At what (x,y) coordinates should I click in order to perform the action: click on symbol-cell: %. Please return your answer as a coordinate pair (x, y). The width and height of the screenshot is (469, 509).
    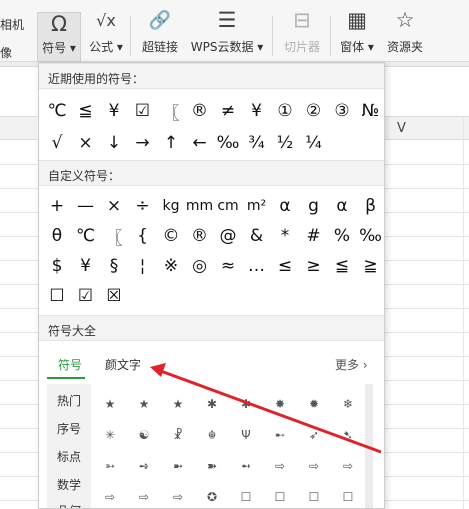
    Looking at the image, I should click on (342, 236).